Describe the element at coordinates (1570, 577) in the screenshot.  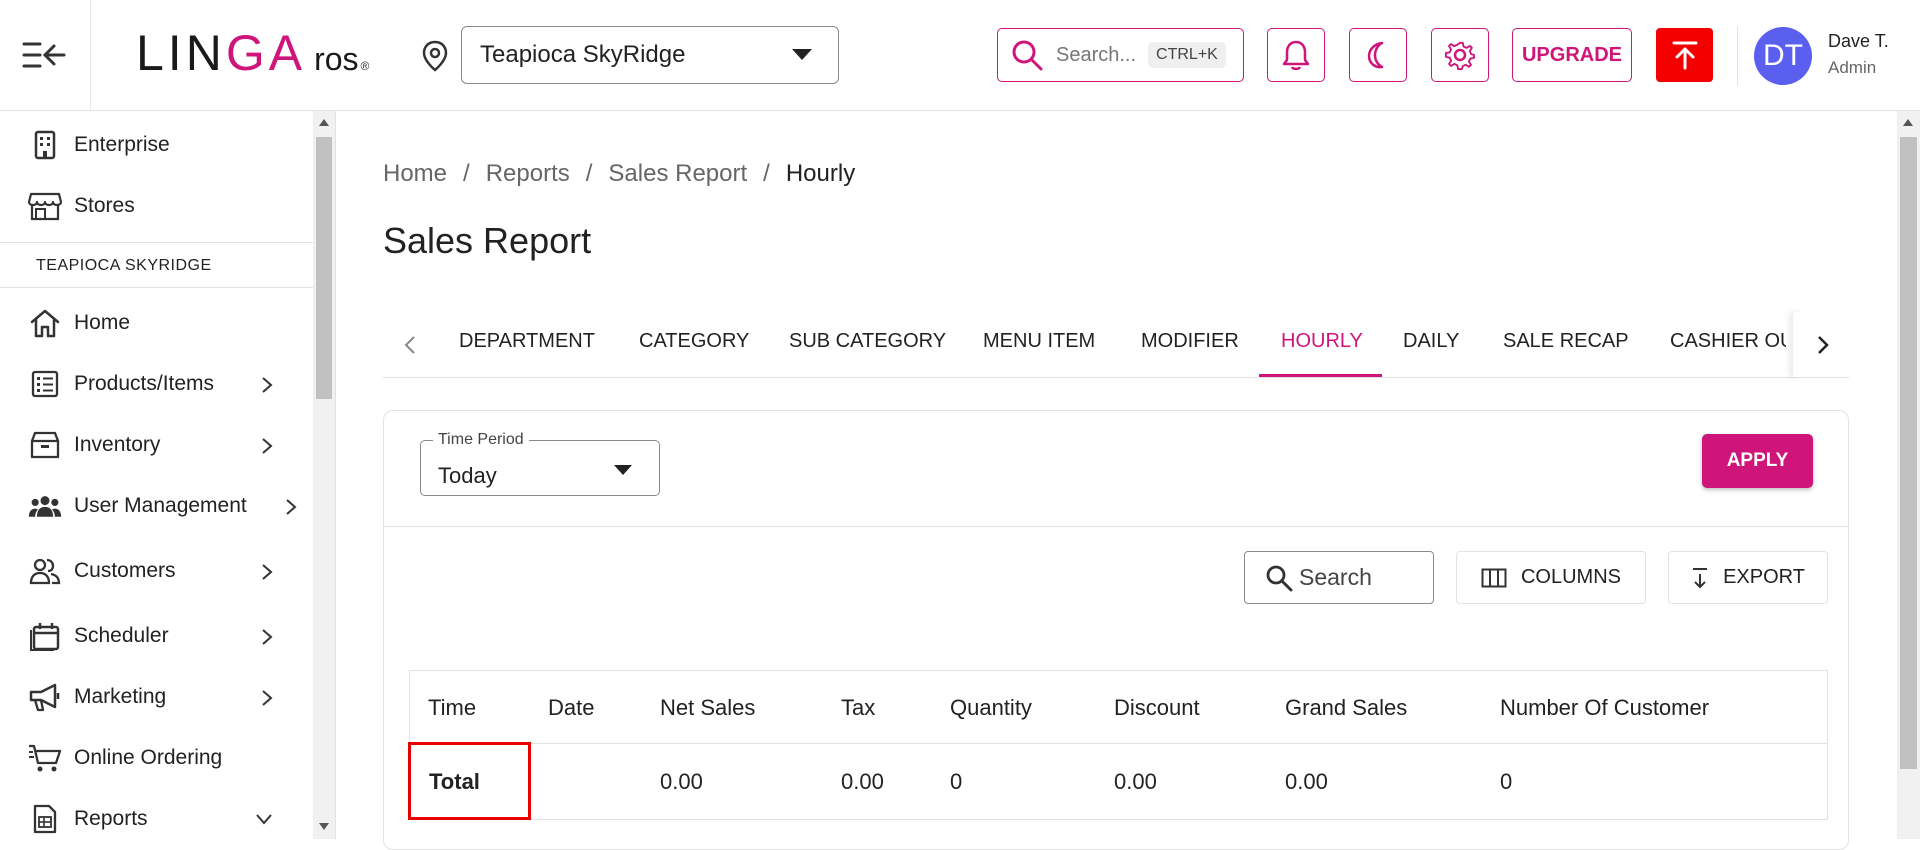
I see `columns-label: COLUMNS` at that location.